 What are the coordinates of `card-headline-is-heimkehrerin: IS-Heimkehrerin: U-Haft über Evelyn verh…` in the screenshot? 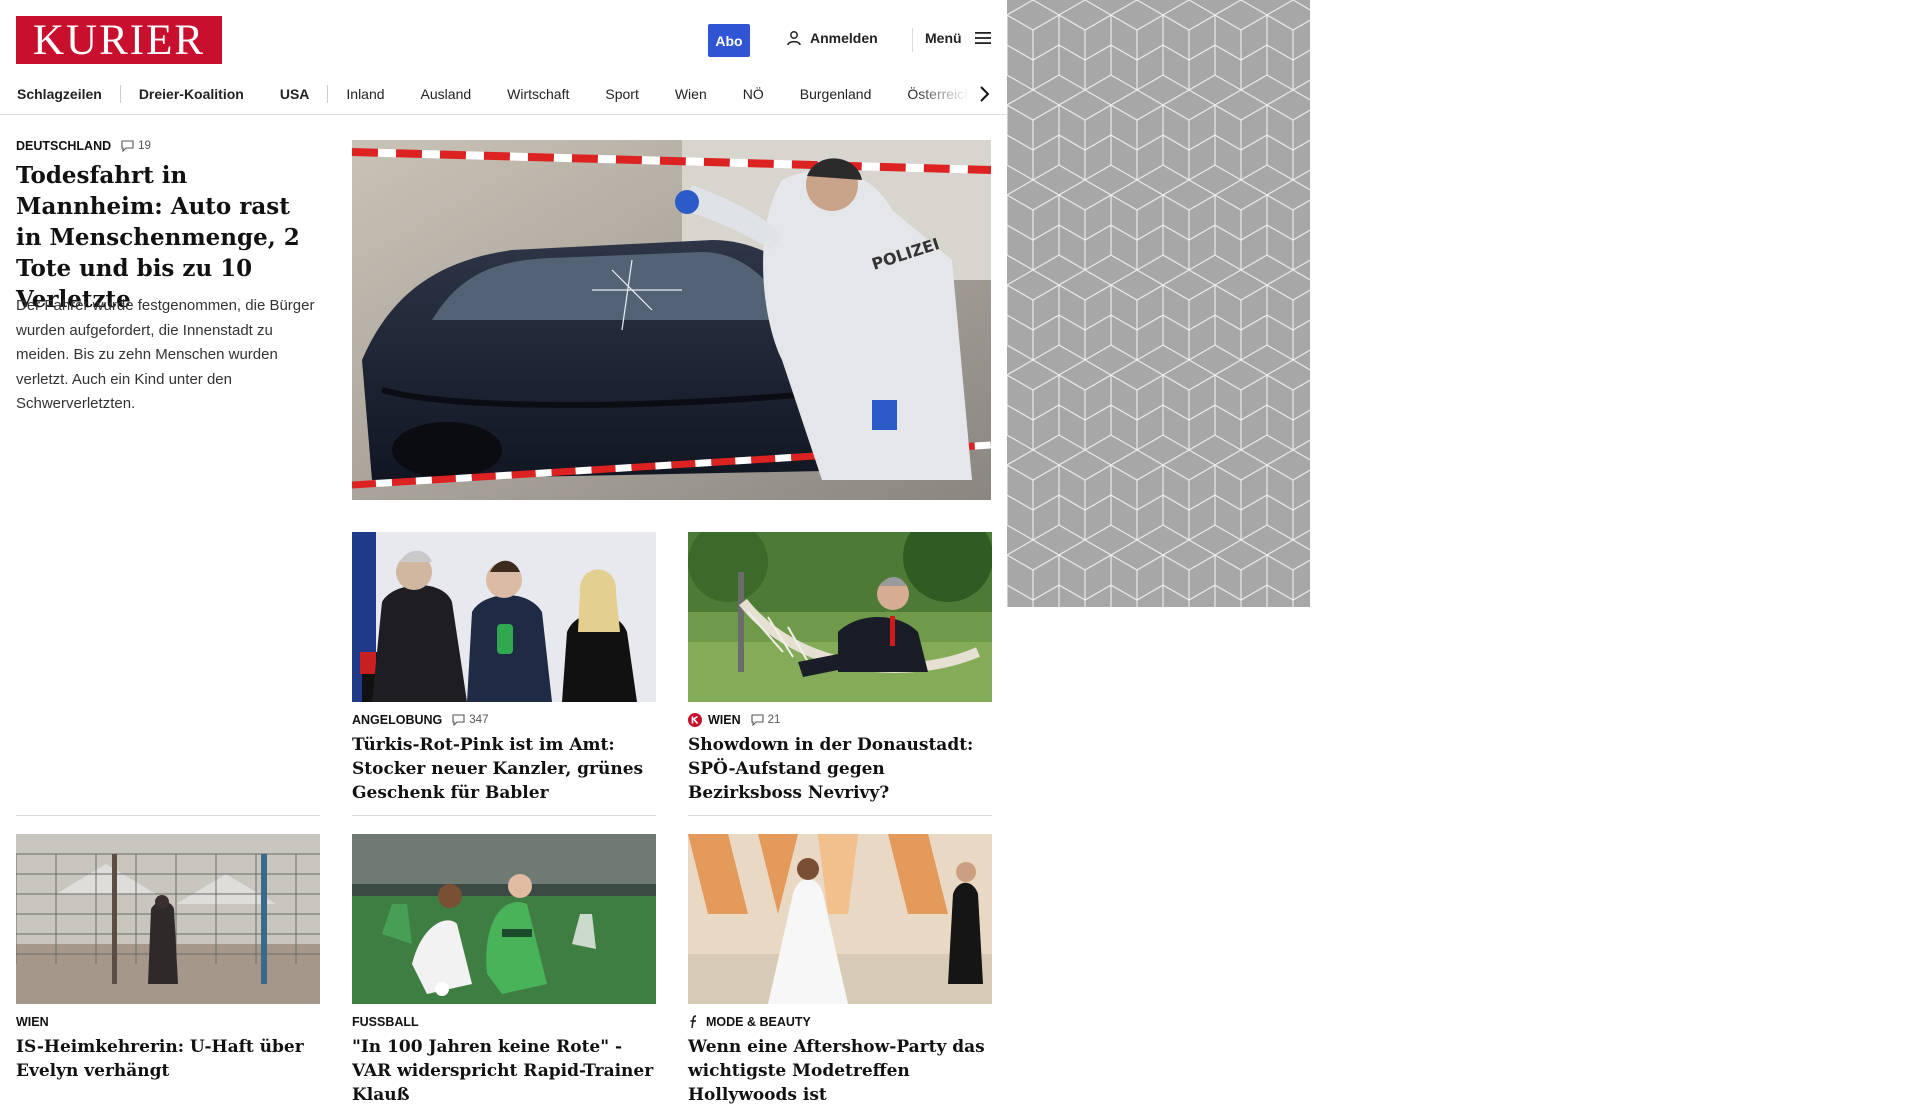 It's located at (168, 1059).